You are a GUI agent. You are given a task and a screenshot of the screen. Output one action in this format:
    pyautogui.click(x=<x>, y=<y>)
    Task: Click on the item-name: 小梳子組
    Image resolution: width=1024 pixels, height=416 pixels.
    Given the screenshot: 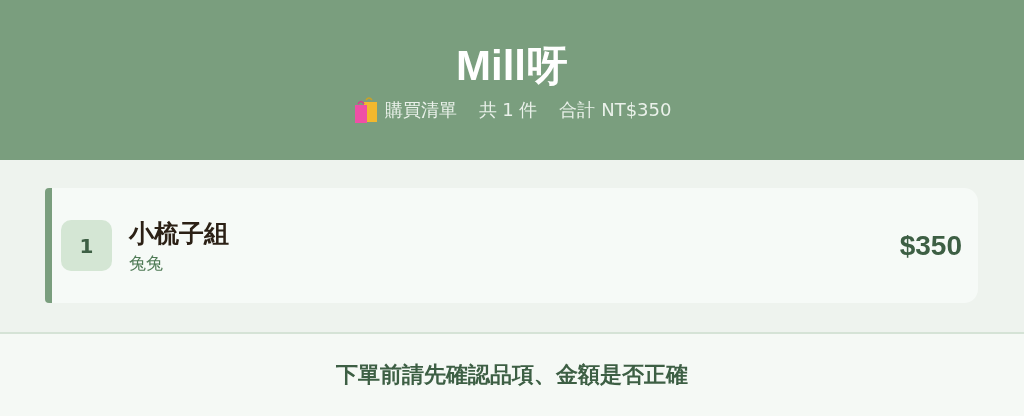 What is the action you would take?
    pyautogui.click(x=179, y=233)
    